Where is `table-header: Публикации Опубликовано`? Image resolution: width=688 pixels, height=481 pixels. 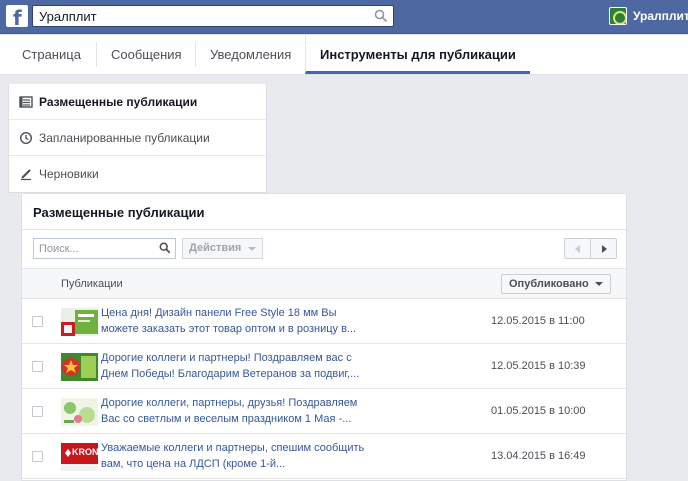 table-header: Публикации Опубликовано is located at coordinates (324, 283).